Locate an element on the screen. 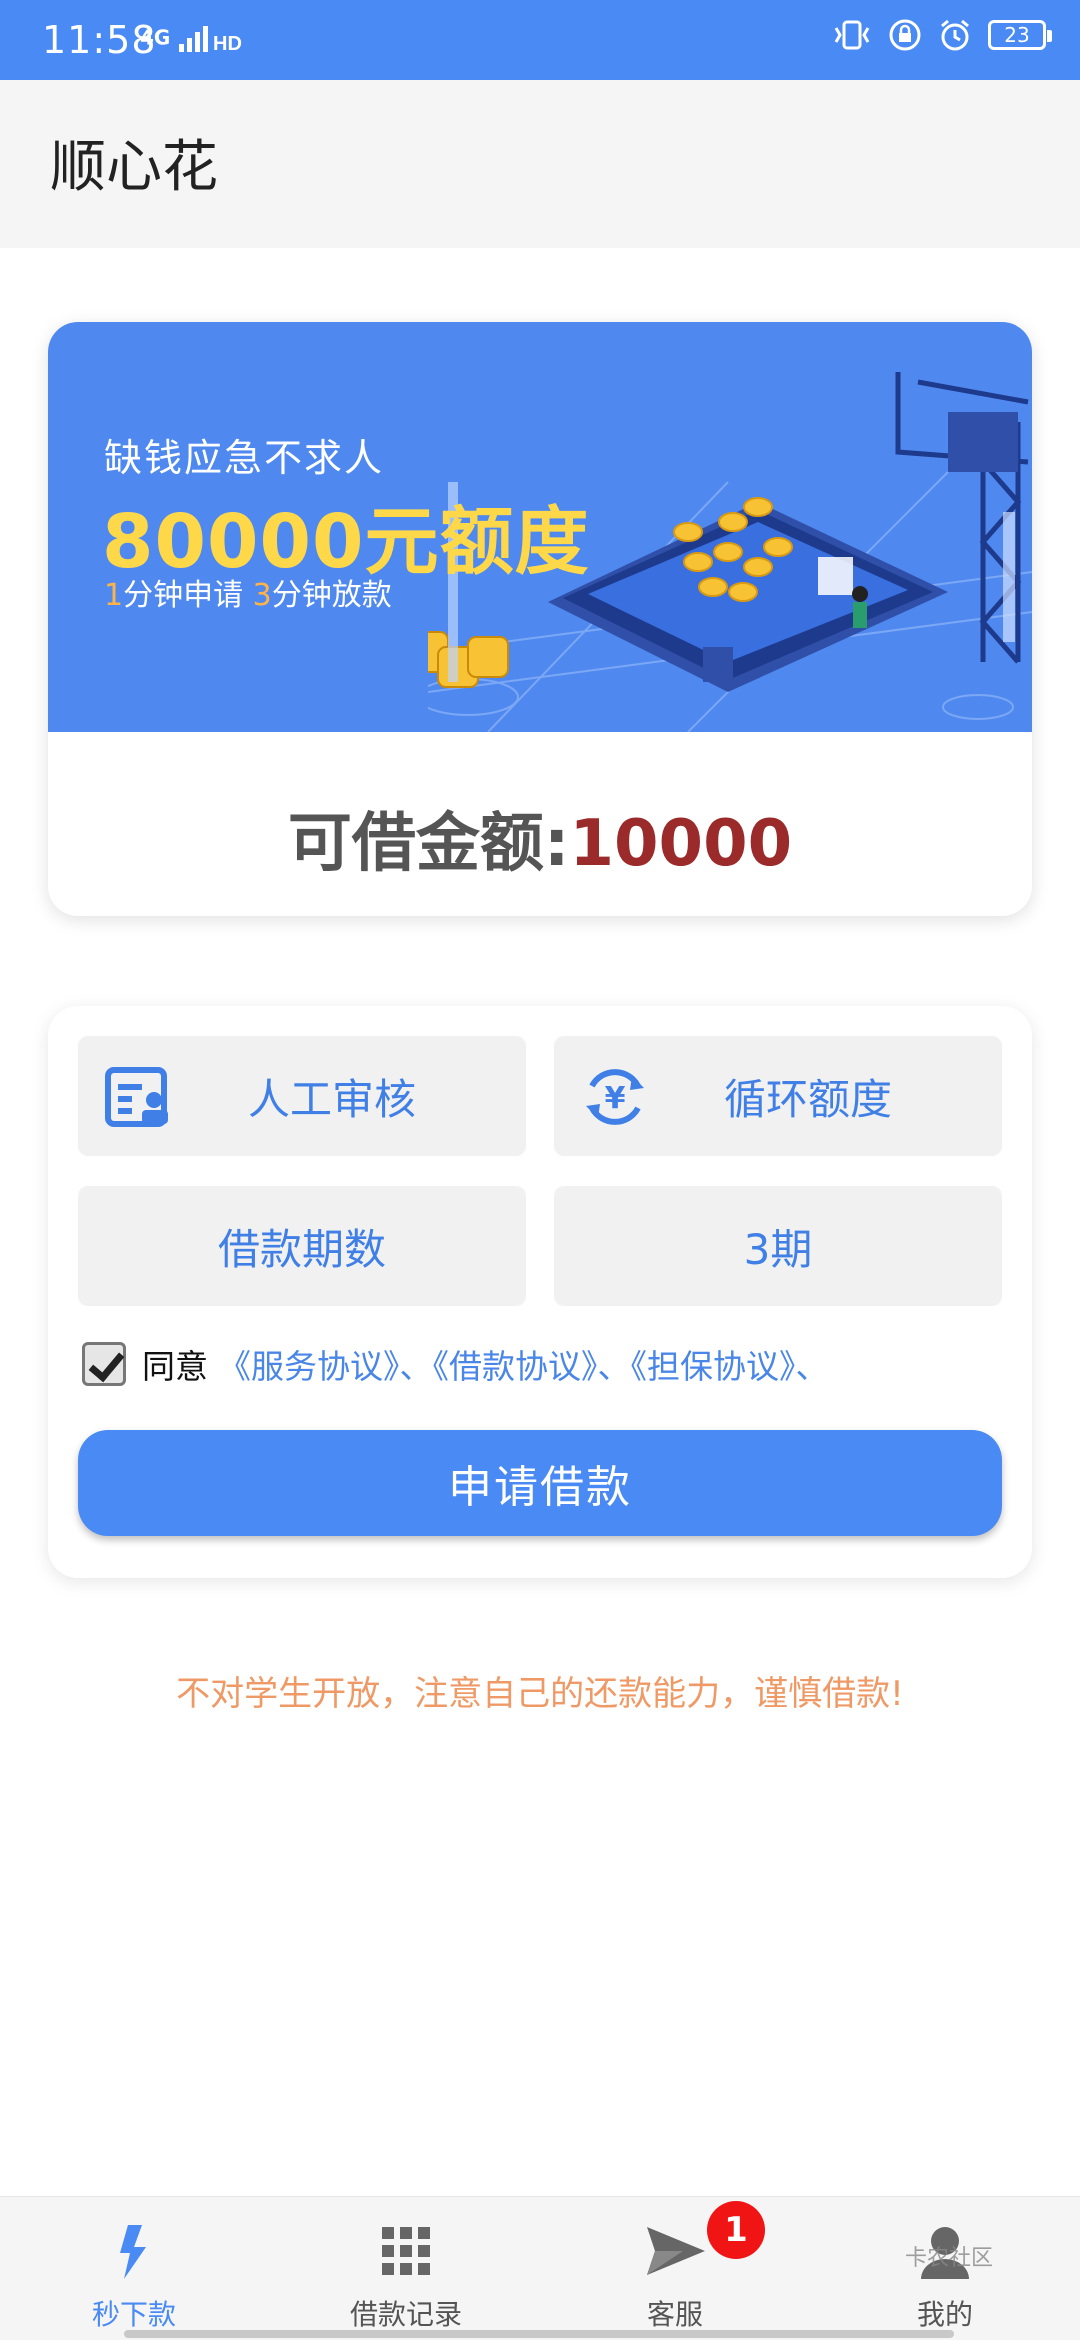  network-label: 4G is located at coordinates (155, 37).